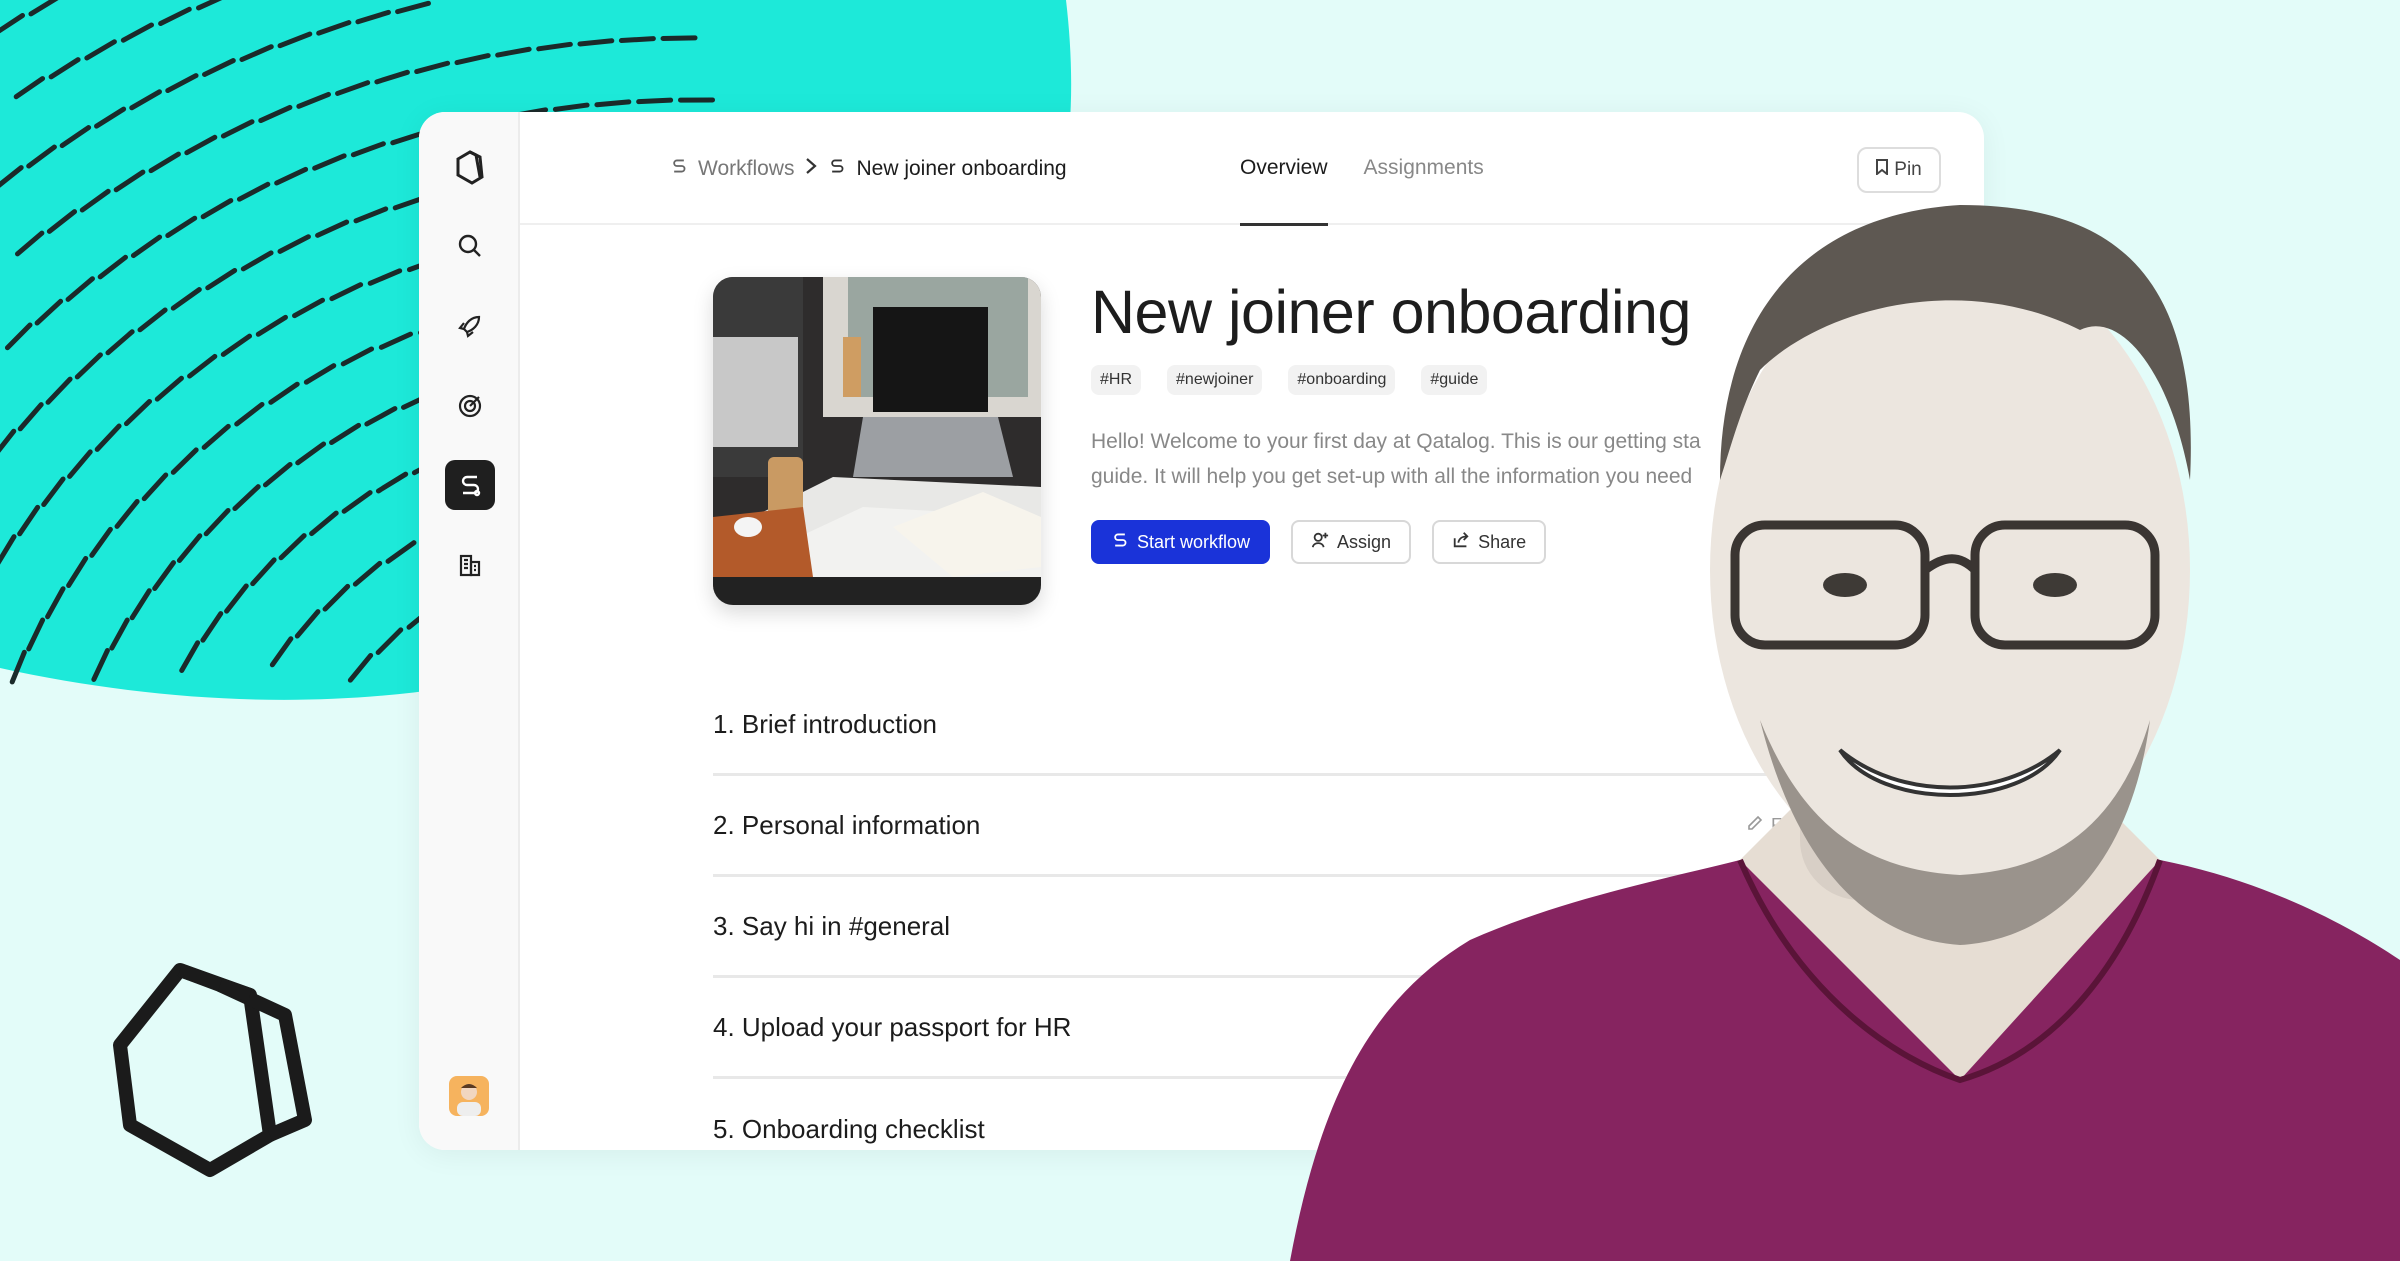 The width and height of the screenshot is (2400, 1261). I want to click on user-plus-icon, so click(1320, 542).